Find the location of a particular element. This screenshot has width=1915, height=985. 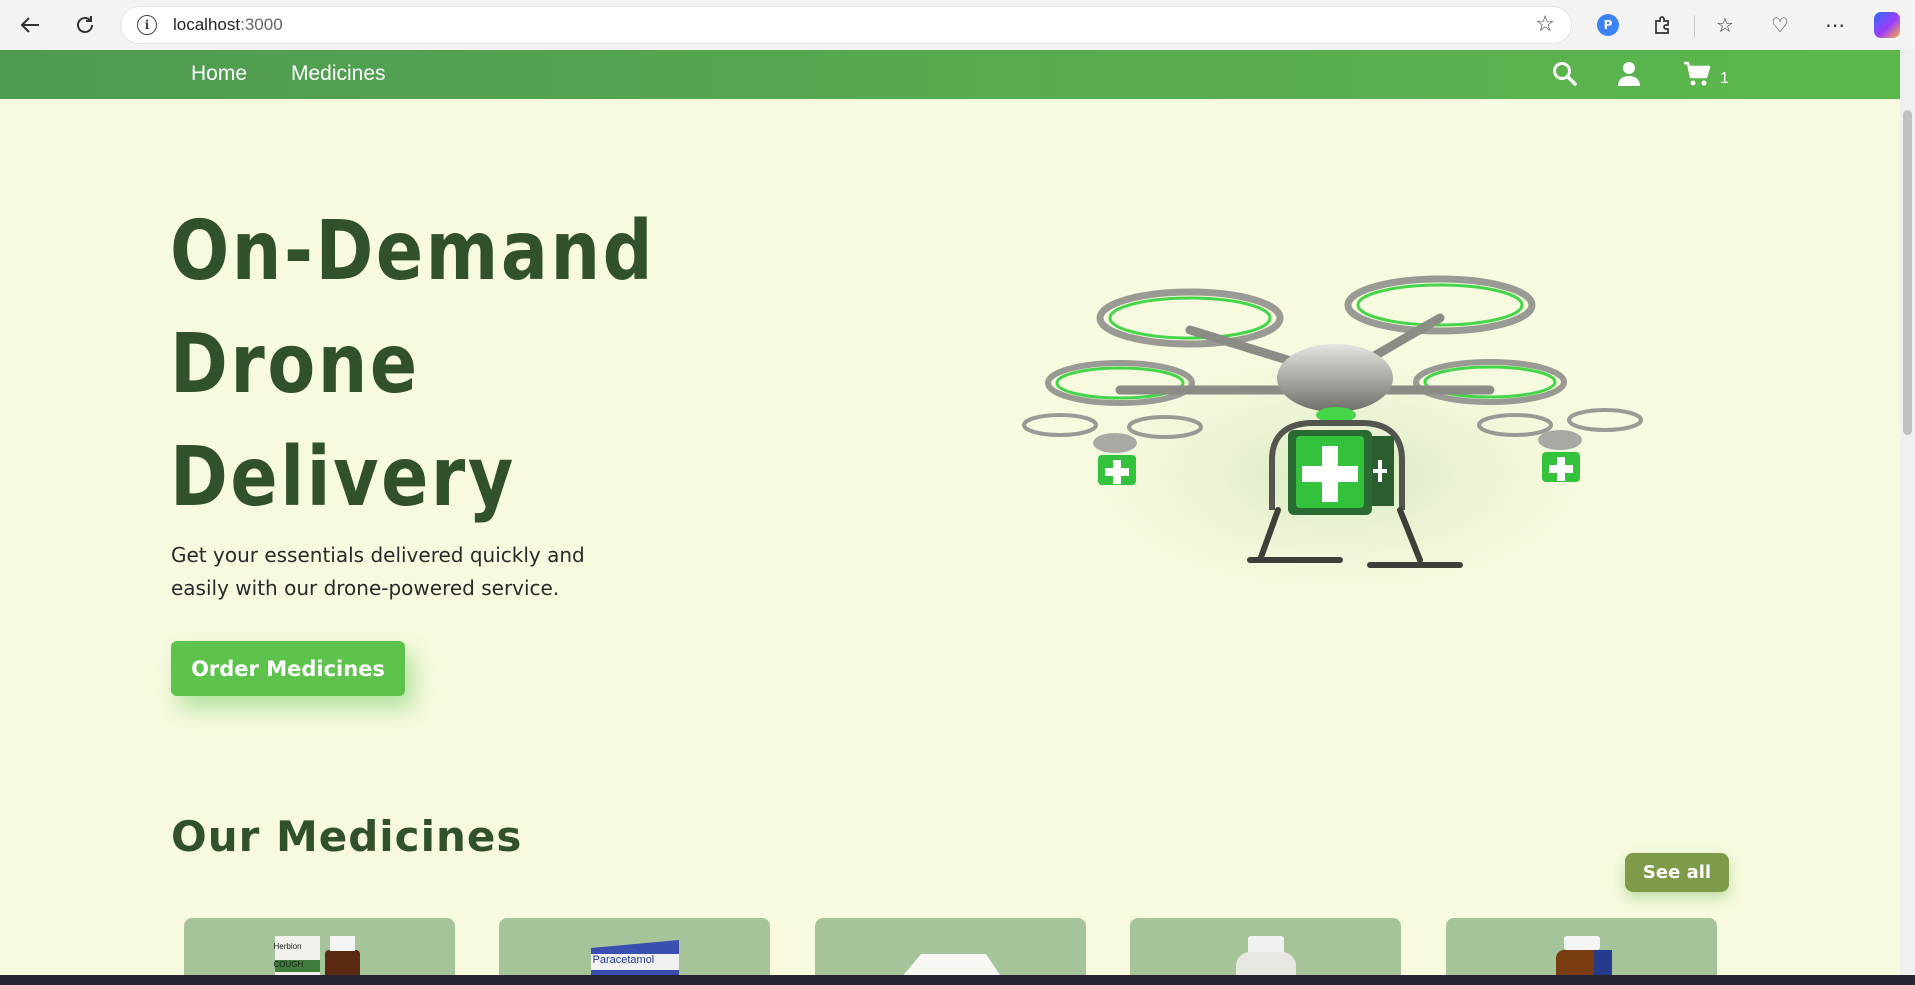

drone-illustration is located at coordinates (1345, 435).